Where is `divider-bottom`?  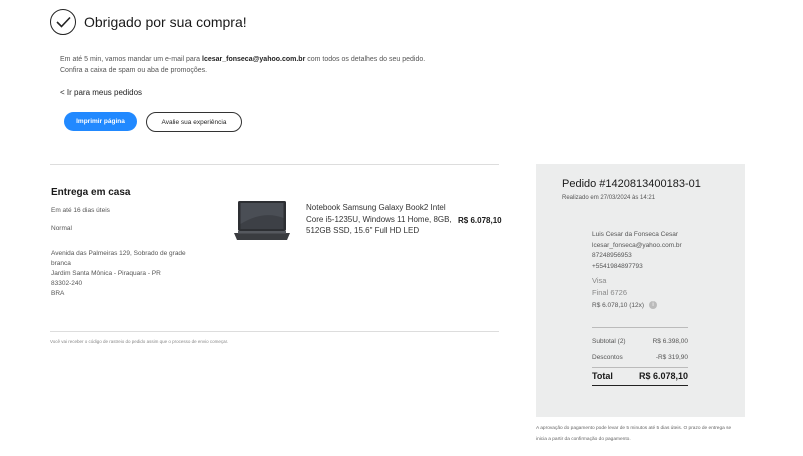
divider-bottom is located at coordinates (274, 331).